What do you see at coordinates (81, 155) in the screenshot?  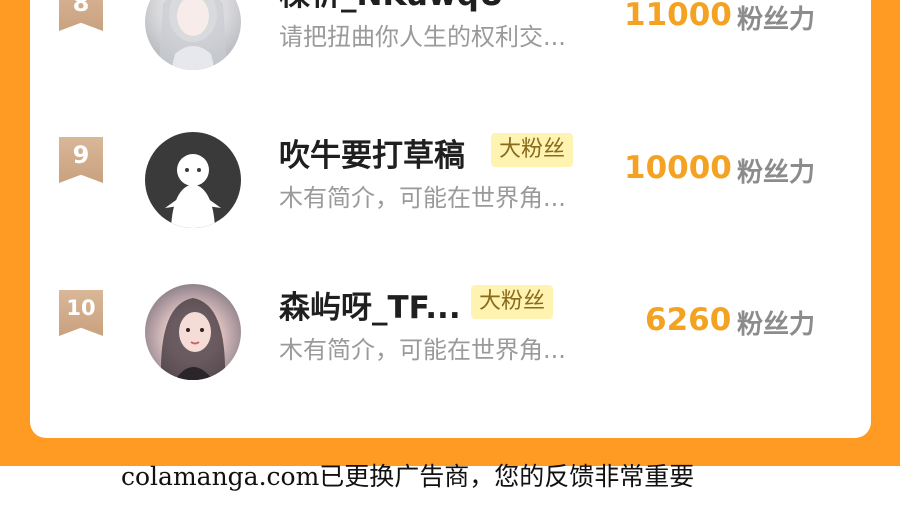 I see `rank-number: 9` at bounding box center [81, 155].